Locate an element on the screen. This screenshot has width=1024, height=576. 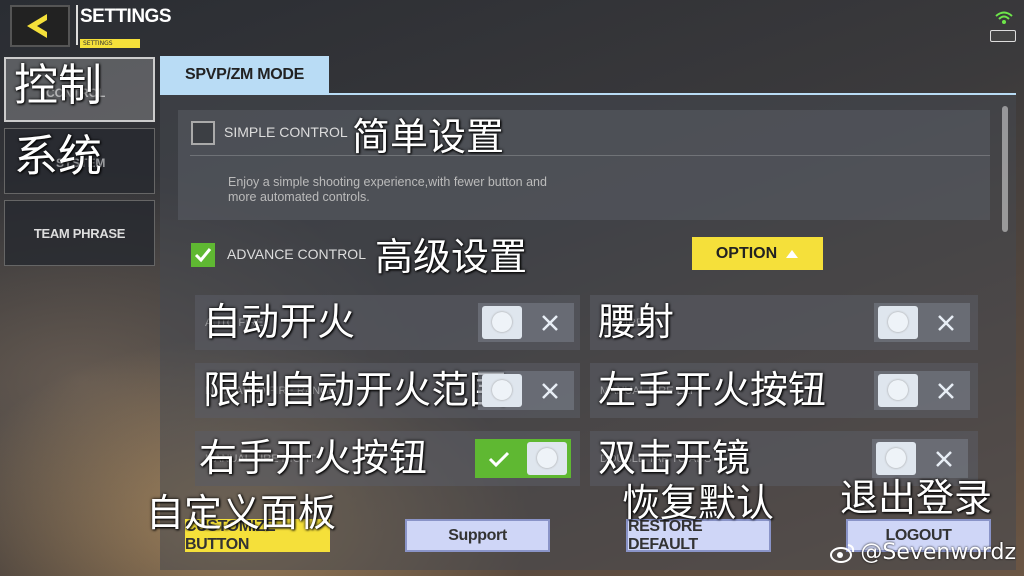
scrollbar is located at coordinates (1005, 169).